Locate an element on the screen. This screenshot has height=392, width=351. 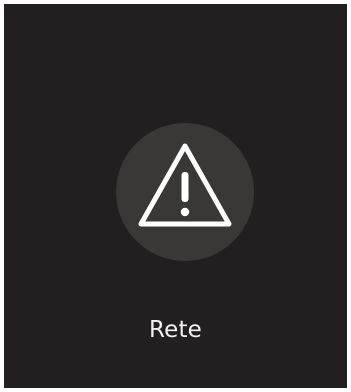
network-label: Rete is located at coordinates (175, 330).